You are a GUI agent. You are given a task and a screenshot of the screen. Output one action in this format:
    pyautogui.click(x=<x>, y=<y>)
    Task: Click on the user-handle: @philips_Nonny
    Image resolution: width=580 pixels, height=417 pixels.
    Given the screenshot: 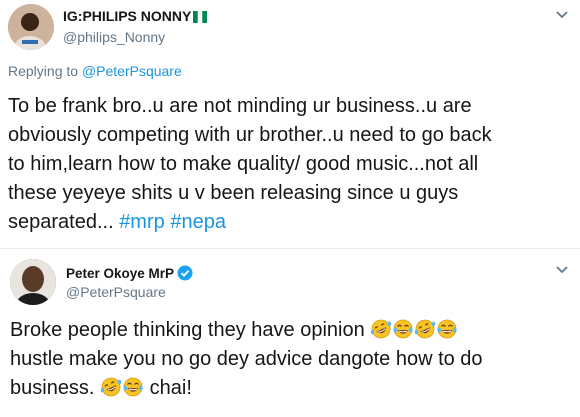 What is the action you would take?
    pyautogui.click(x=114, y=37)
    